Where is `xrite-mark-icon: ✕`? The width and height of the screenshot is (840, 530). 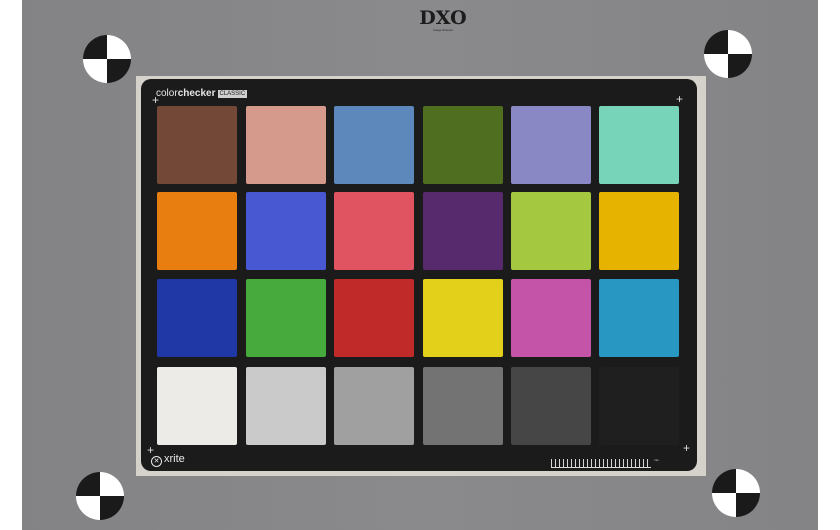
xrite-mark-icon: ✕ is located at coordinates (156, 461).